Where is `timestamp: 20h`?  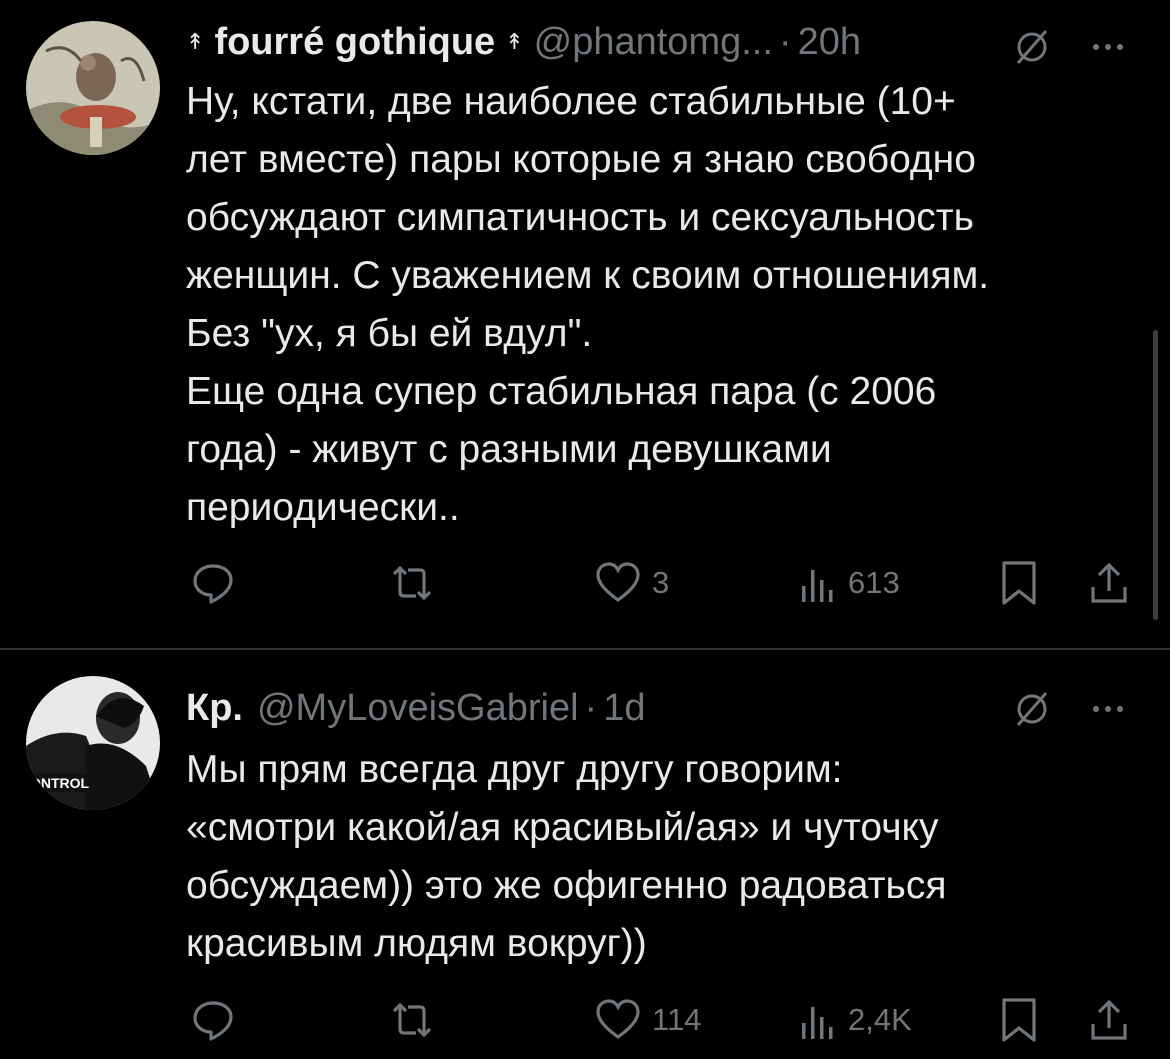
timestamp: 20h is located at coordinates (829, 42).